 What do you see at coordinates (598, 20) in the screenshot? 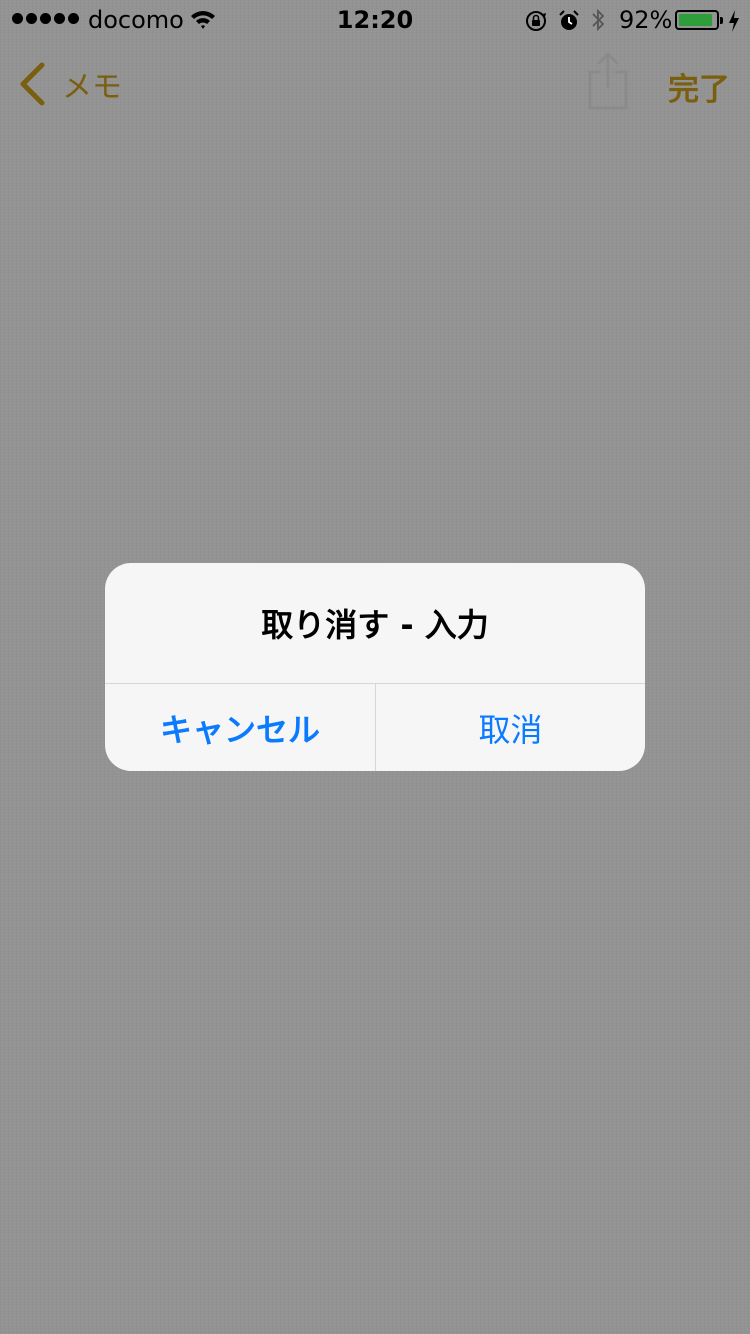
I see `bluetooth-icon` at bounding box center [598, 20].